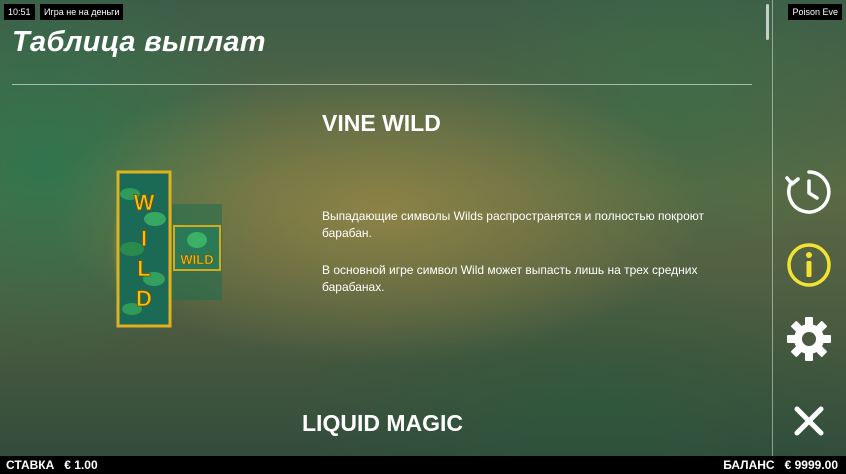 The height and width of the screenshot is (474, 846). What do you see at coordinates (423, 465) in the screenshot?
I see `footer-bar: СТАВКА € 1.00 БАЛАНС € 9999.00` at bounding box center [423, 465].